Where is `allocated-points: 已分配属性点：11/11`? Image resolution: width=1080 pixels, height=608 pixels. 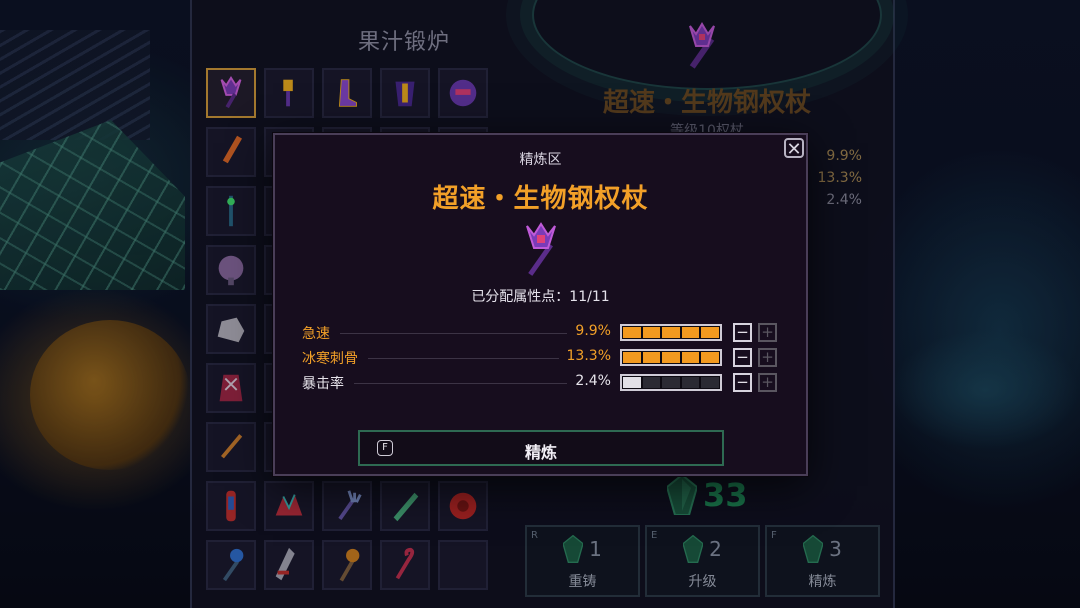
allocated-points: 已分配属性点：11/11 is located at coordinates (540, 297).